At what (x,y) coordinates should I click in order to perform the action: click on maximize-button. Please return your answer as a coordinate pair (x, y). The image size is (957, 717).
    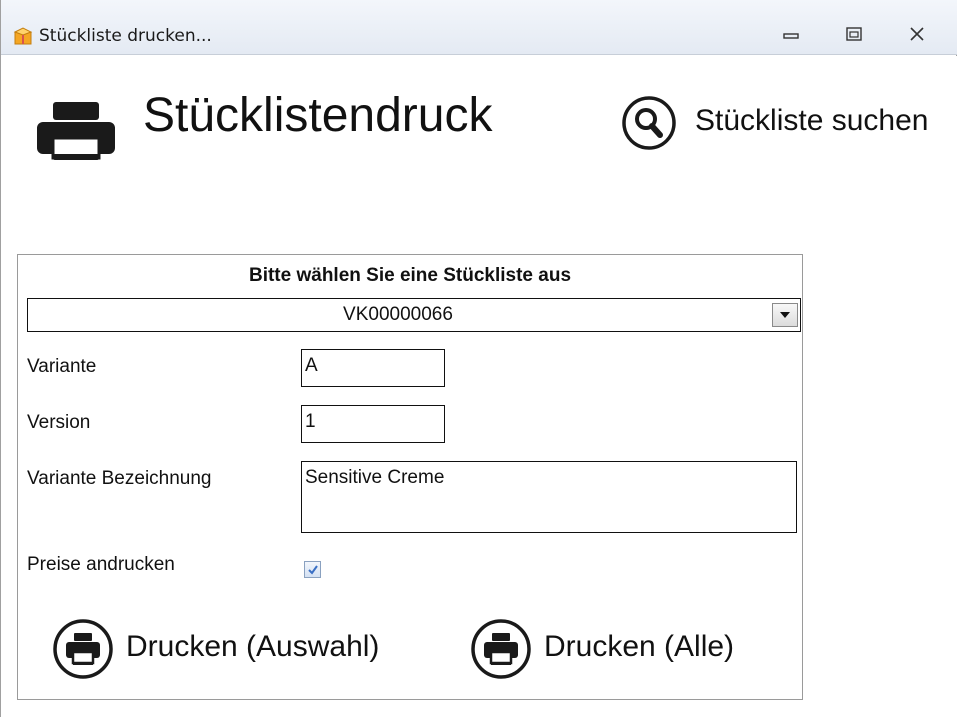
    Looking at the image, I should click on (854, 35).